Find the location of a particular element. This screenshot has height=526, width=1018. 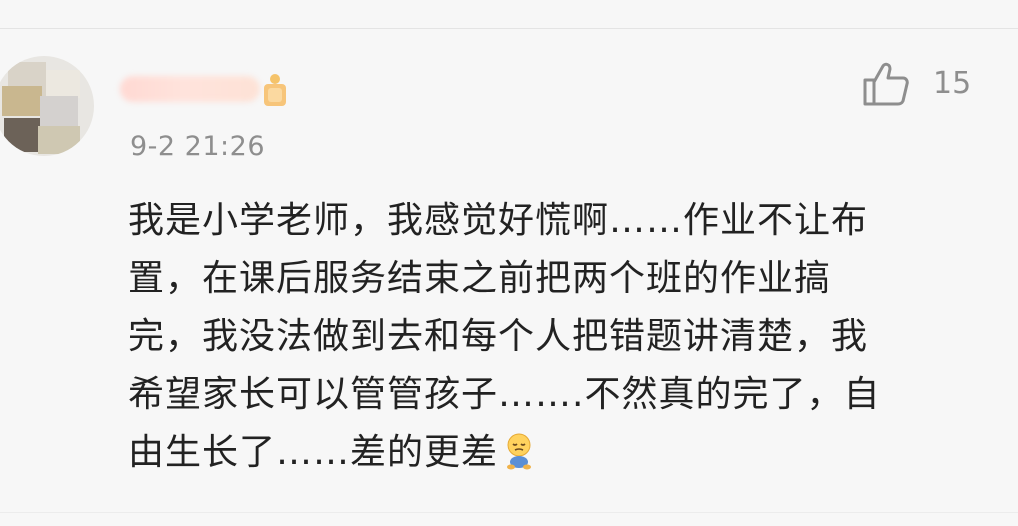

comment-line: 置，在课后服务结束之前把两个班的作业搞 is located at coordinates (480, 278).